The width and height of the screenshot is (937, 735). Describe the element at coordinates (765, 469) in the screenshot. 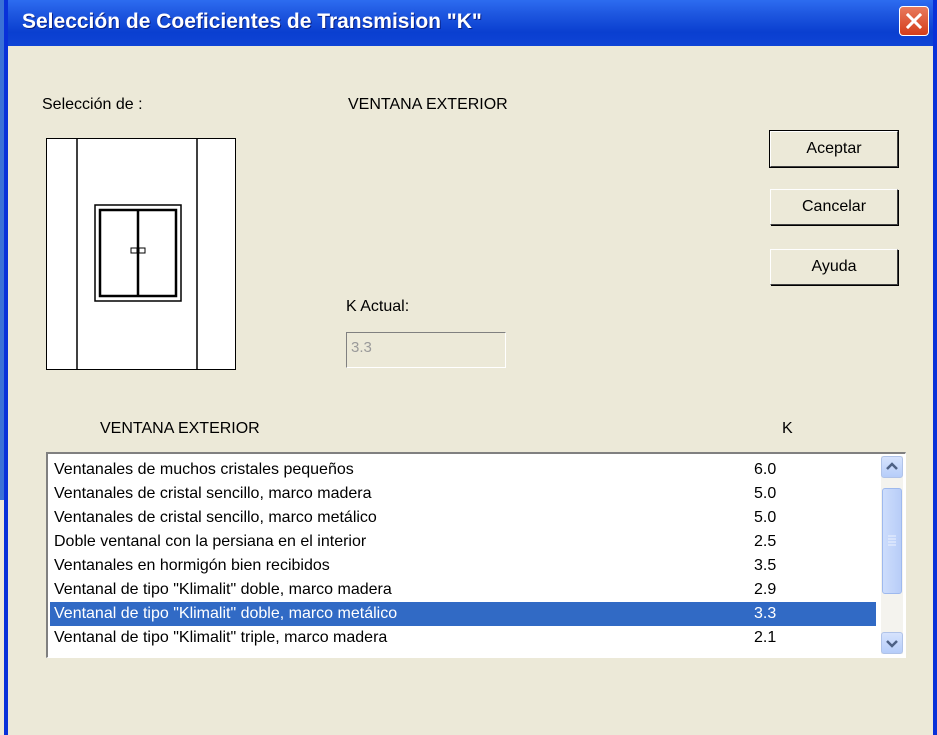

I see `list-item-k: 6.0` at that location.